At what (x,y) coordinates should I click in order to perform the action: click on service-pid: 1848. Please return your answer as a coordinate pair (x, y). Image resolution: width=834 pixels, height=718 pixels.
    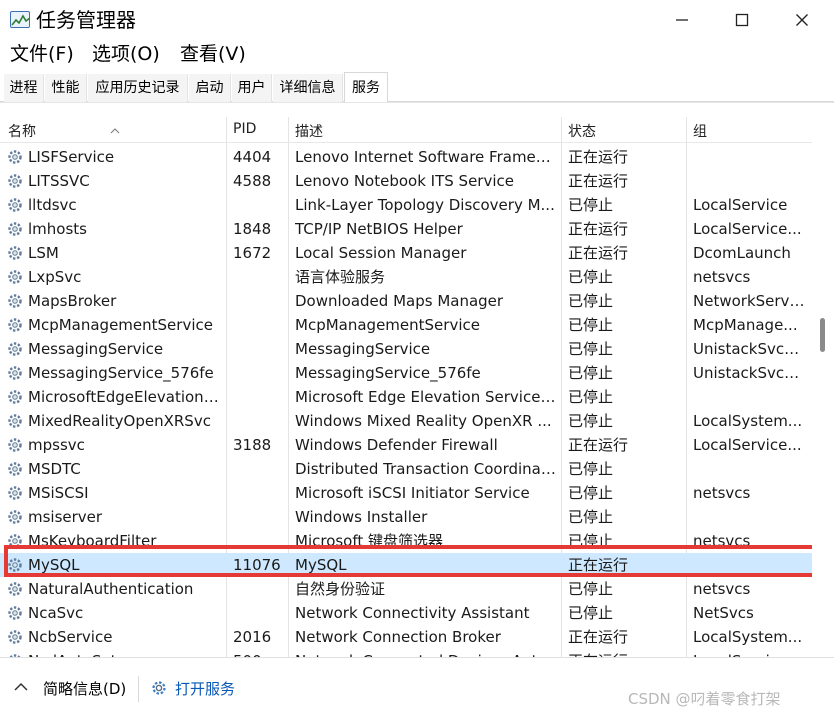
    Looking at the image, I should click on (252, 229).